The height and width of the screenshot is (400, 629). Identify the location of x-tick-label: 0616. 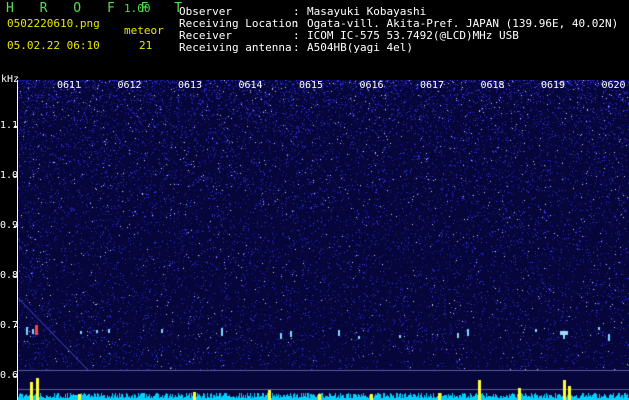
(371, 85).